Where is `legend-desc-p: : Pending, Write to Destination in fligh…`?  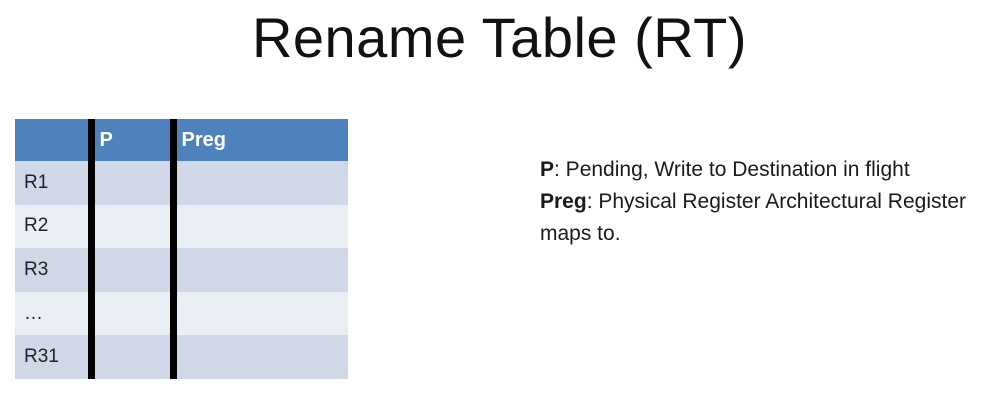 legend-desc-p: : Pending, Write to Destination in fligh… is located at coordinates (732, 169).